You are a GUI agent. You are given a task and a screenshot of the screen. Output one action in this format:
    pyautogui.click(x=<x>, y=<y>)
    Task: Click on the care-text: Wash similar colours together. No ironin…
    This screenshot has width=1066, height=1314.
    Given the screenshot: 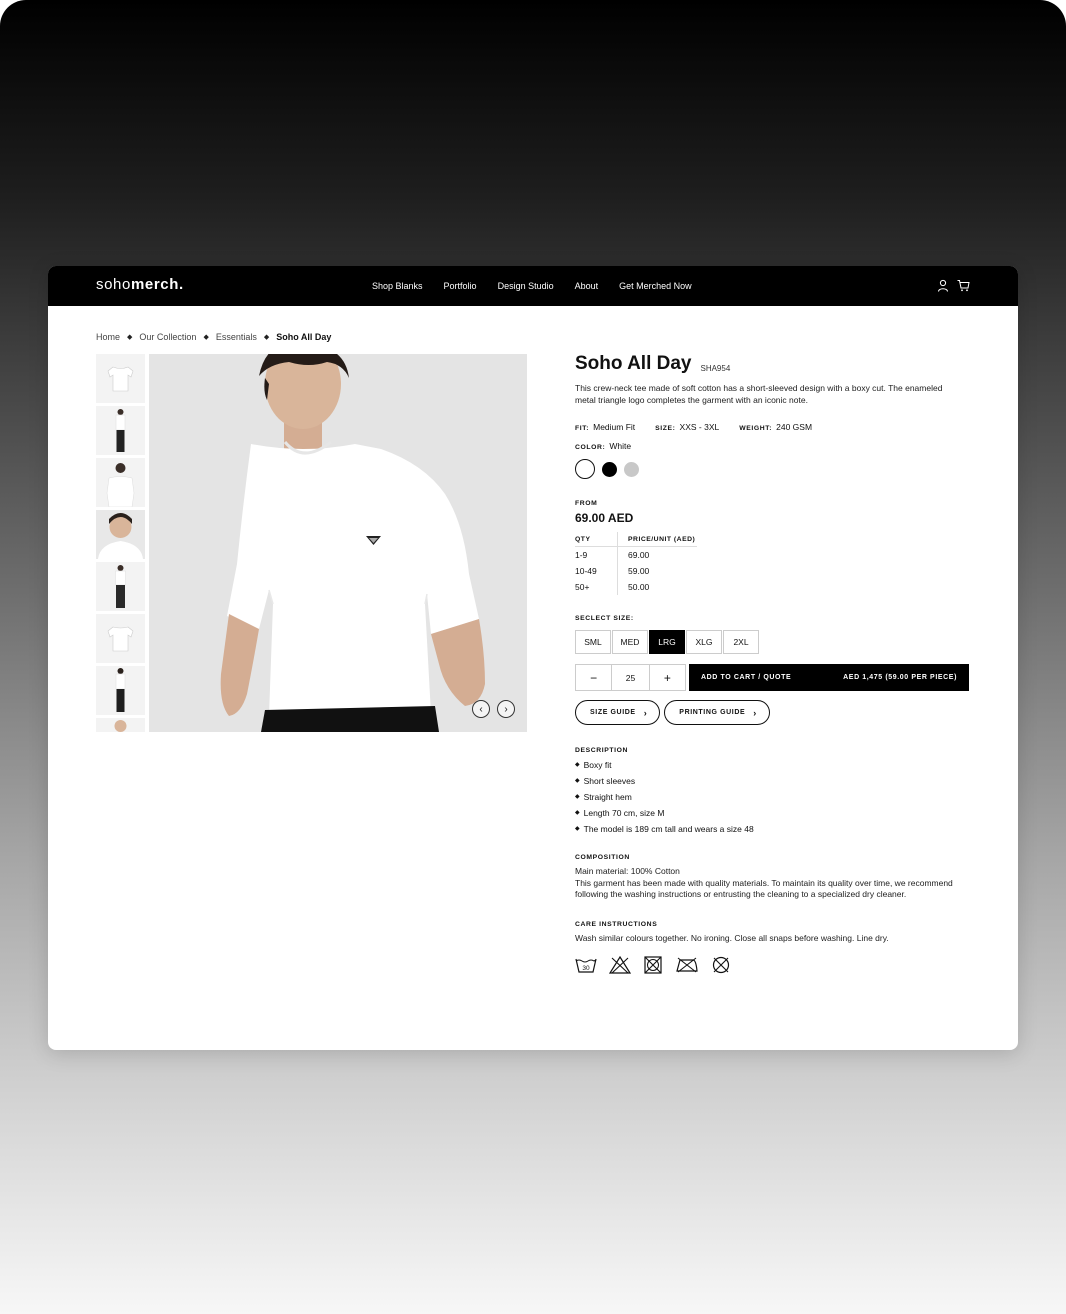 What is the action you would take?
    pyautogui.click(x=732, y=937)
    